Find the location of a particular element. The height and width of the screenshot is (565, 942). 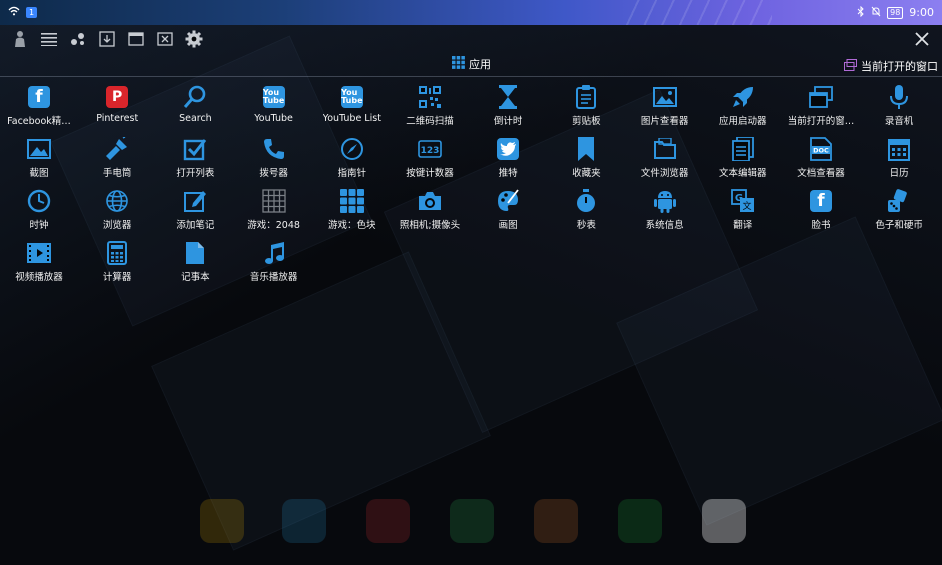

app-launcher-item: 二维码扫描 is located at coordinates (430, 108).